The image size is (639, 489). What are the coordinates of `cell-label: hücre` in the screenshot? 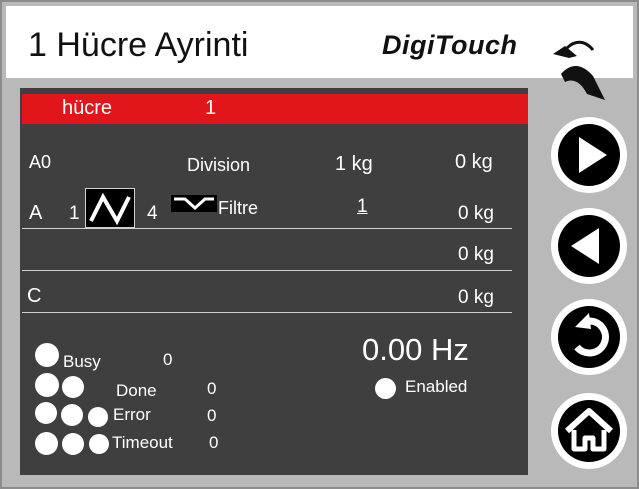 It's located at (87, 108).